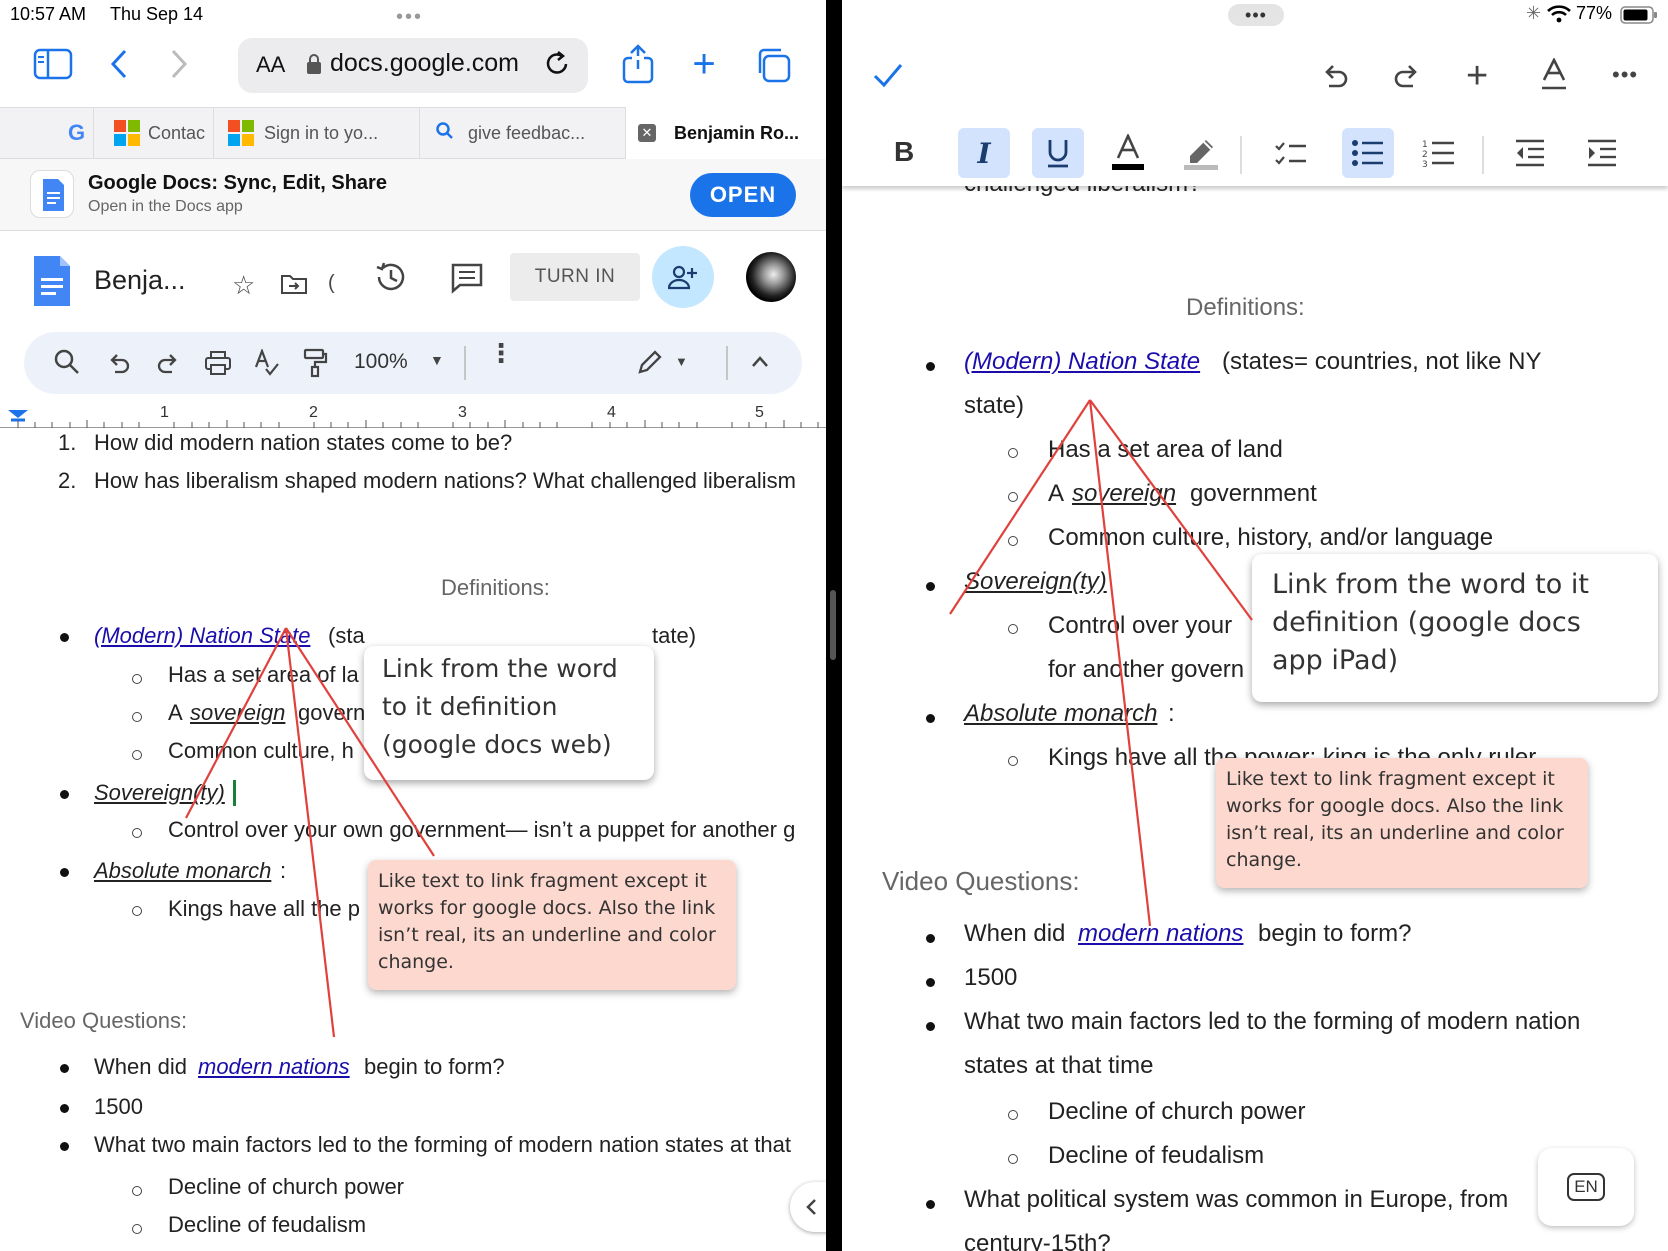 The image size is (1668, 1251). I want to click on chevron-left-icon, so click(811, 1207).